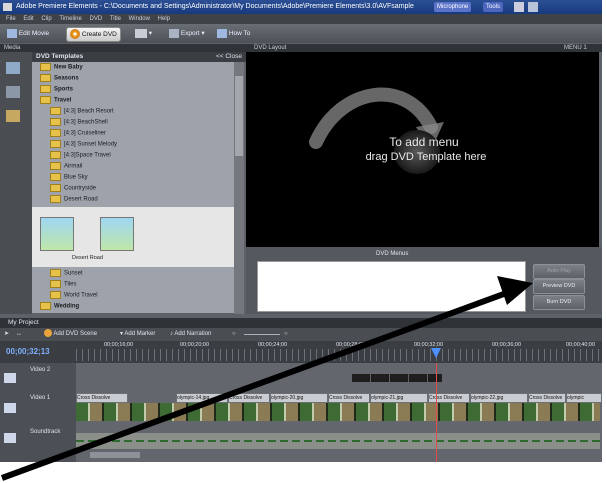  Describe the element at coordinates (273, 345) in the screenshot. I see `ruler-tick-label: 00;00;24;00` at that location.